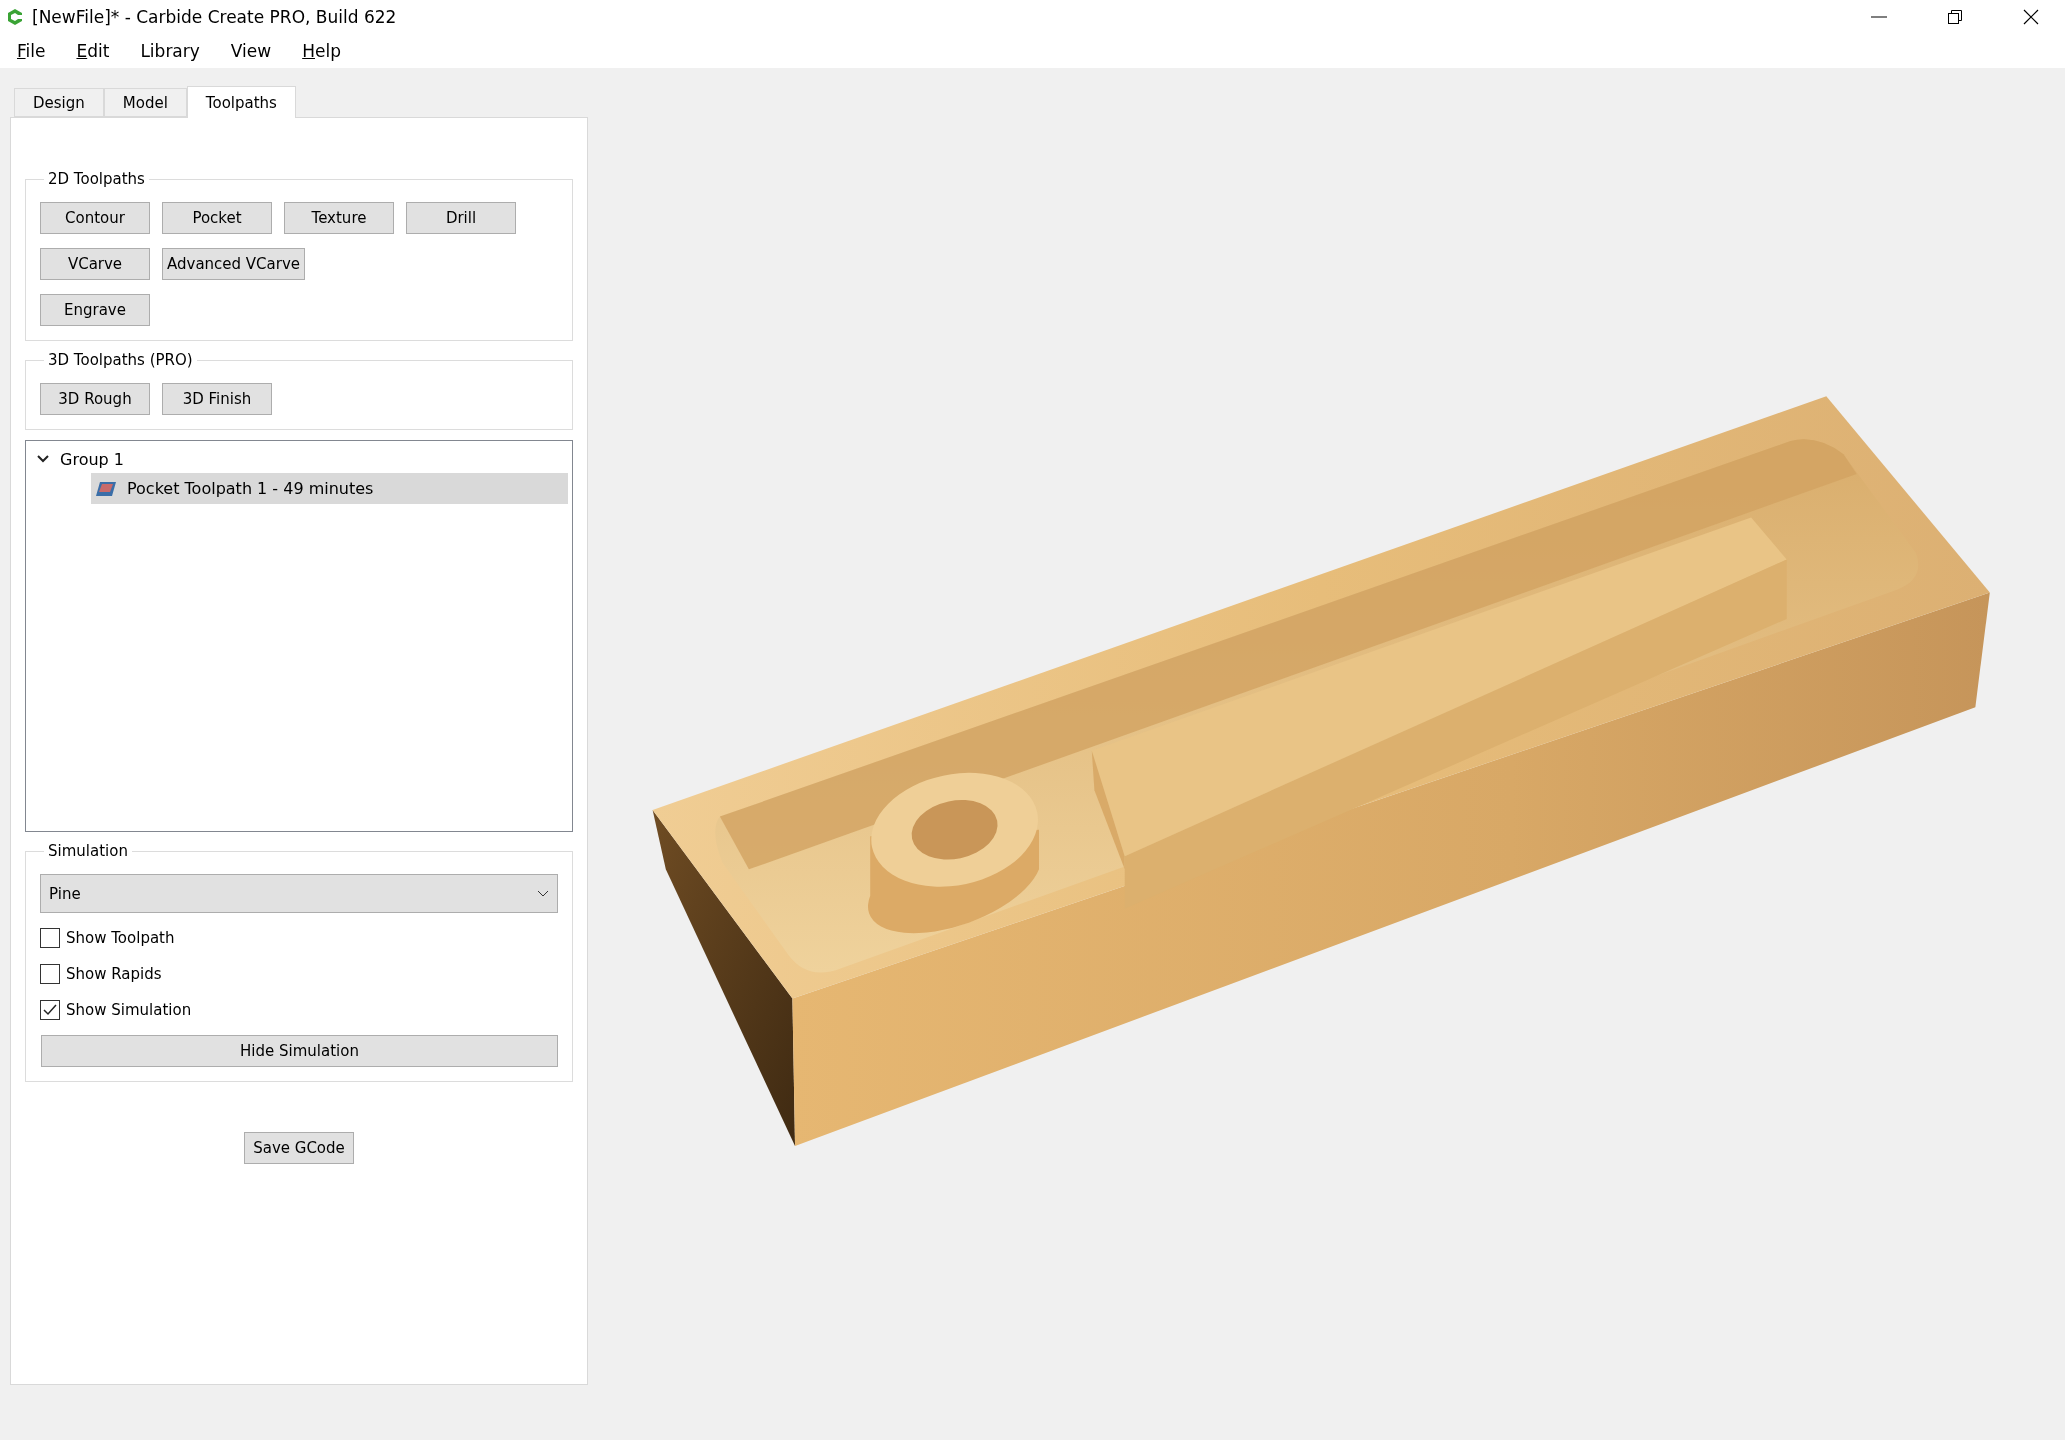 The height and width of the screenshot is (1440, 2065). Describe the element at coordinates (59, 102) in the screenshot. I see `tab: Design` at that location.